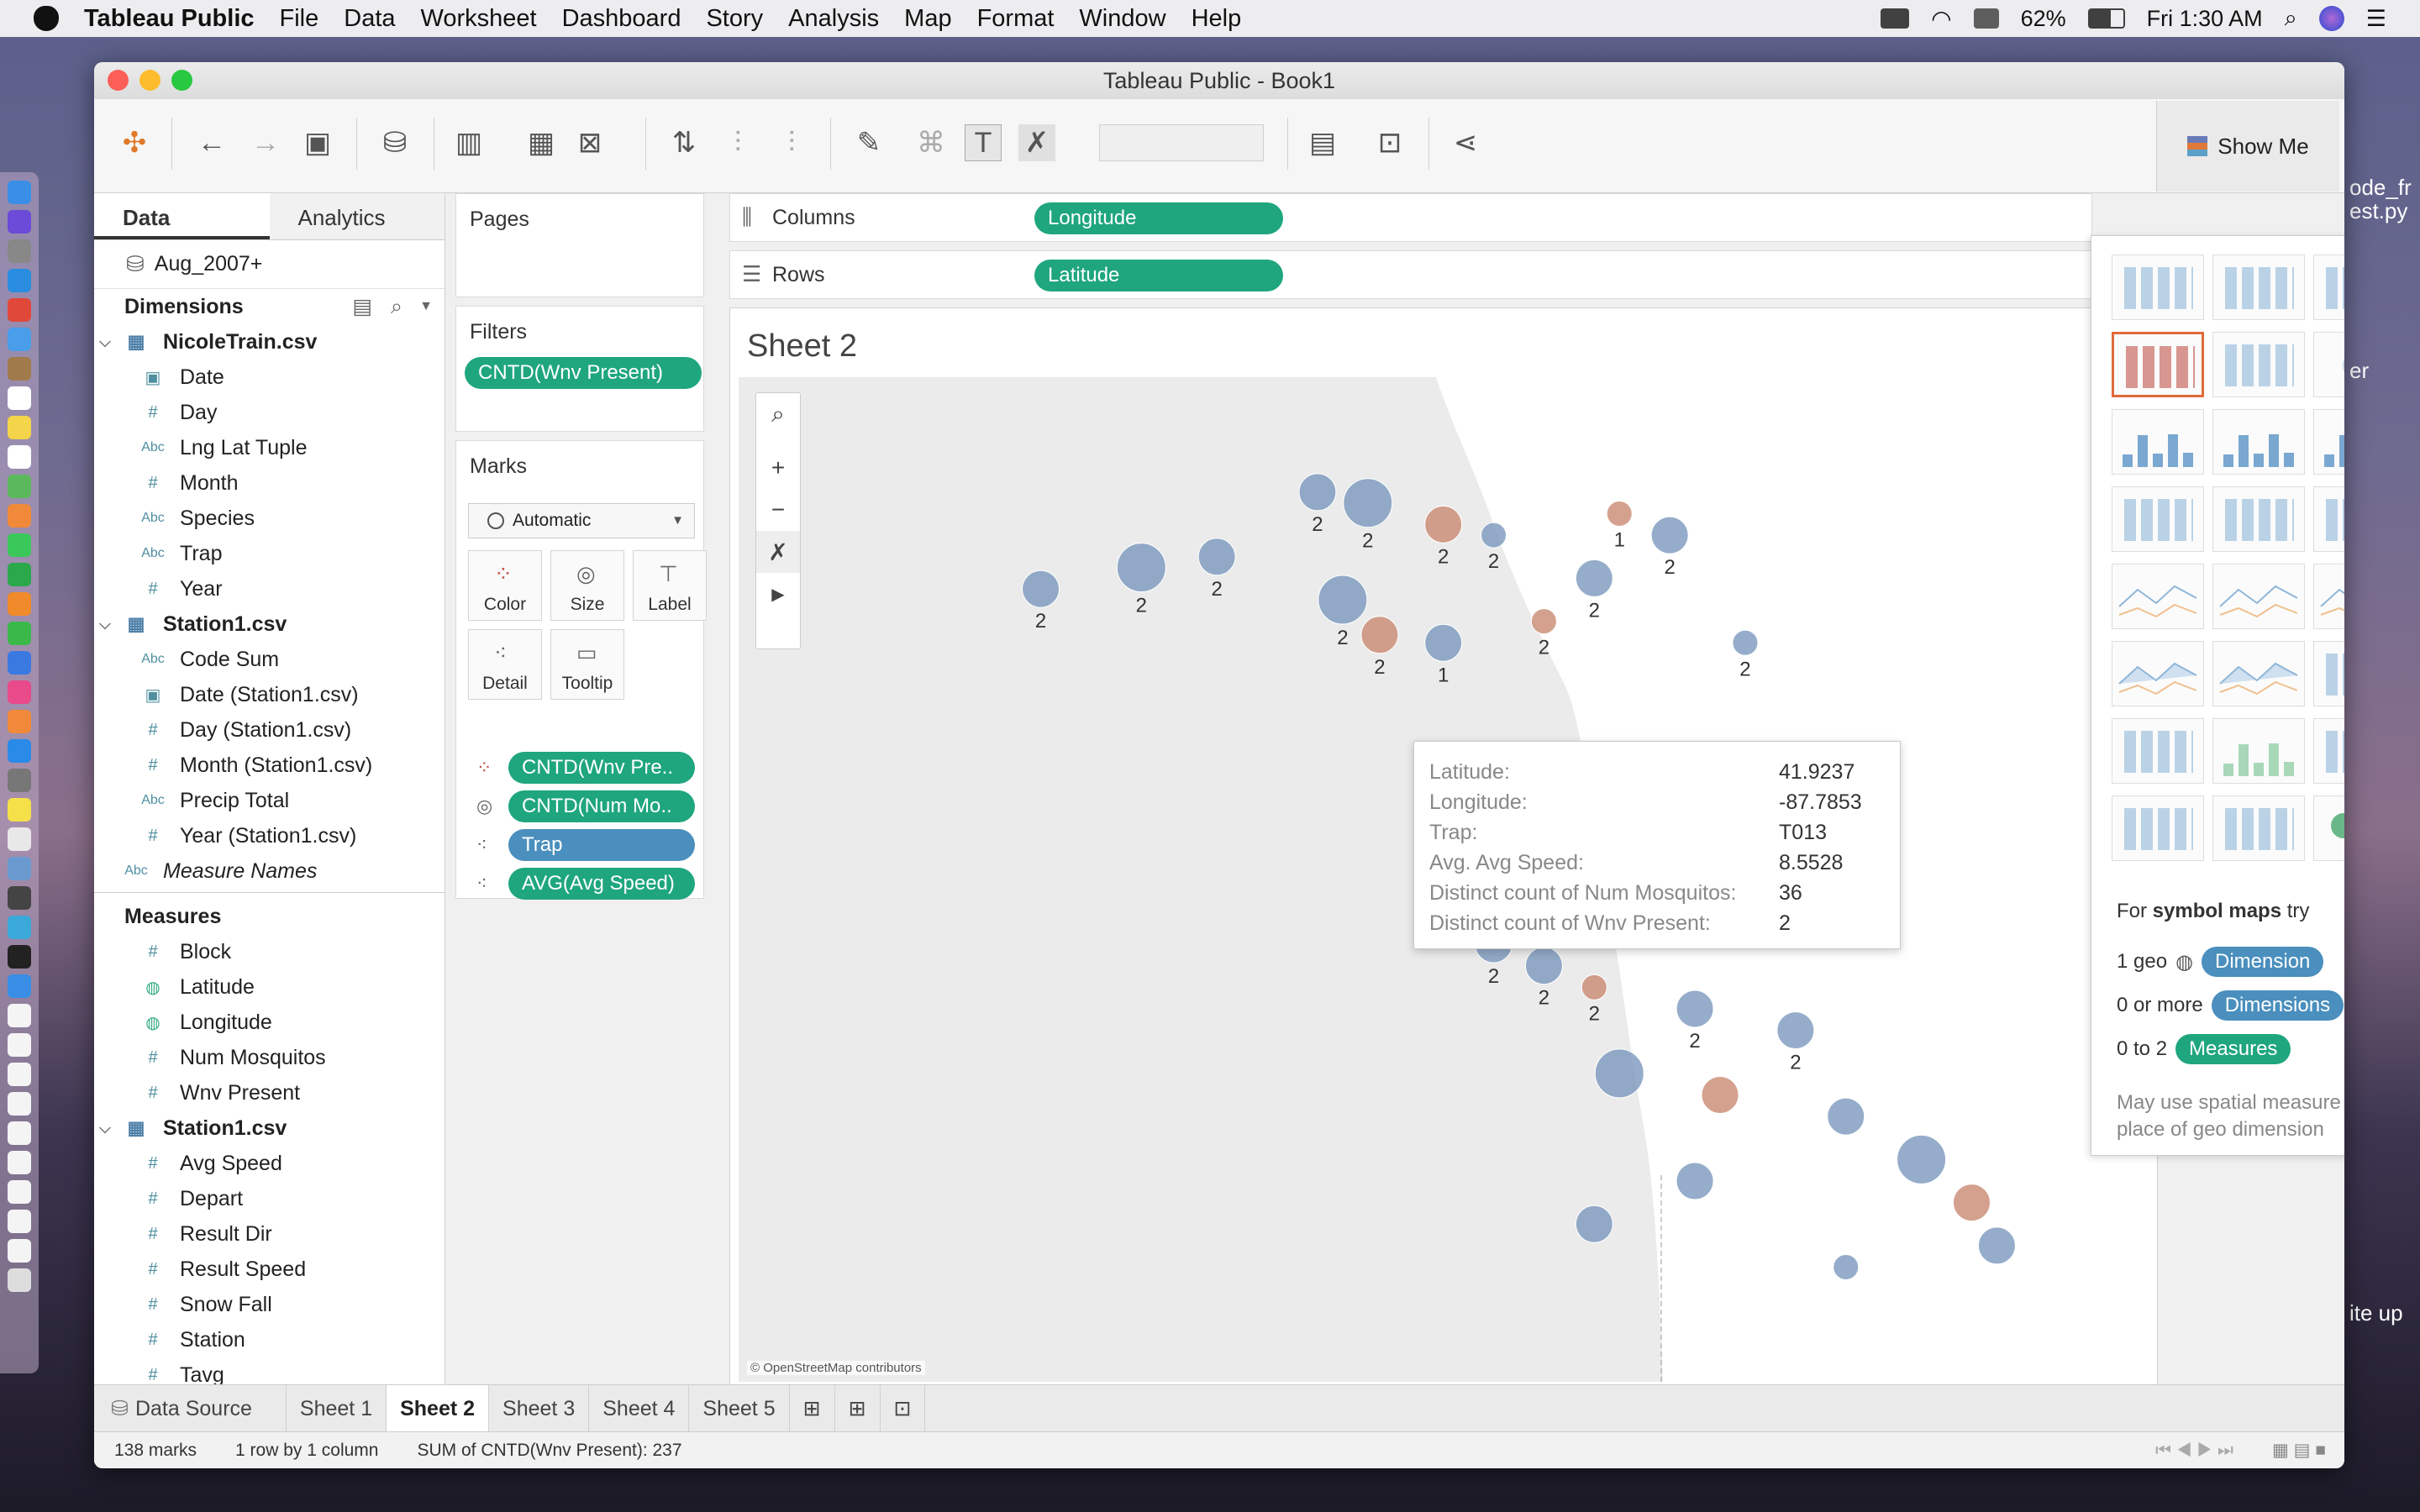 The image size is (2420, 1512). Describe the element at coordinates (2376, 19) in the screenshot. I see `notification-center-icon: ☰` at that location.